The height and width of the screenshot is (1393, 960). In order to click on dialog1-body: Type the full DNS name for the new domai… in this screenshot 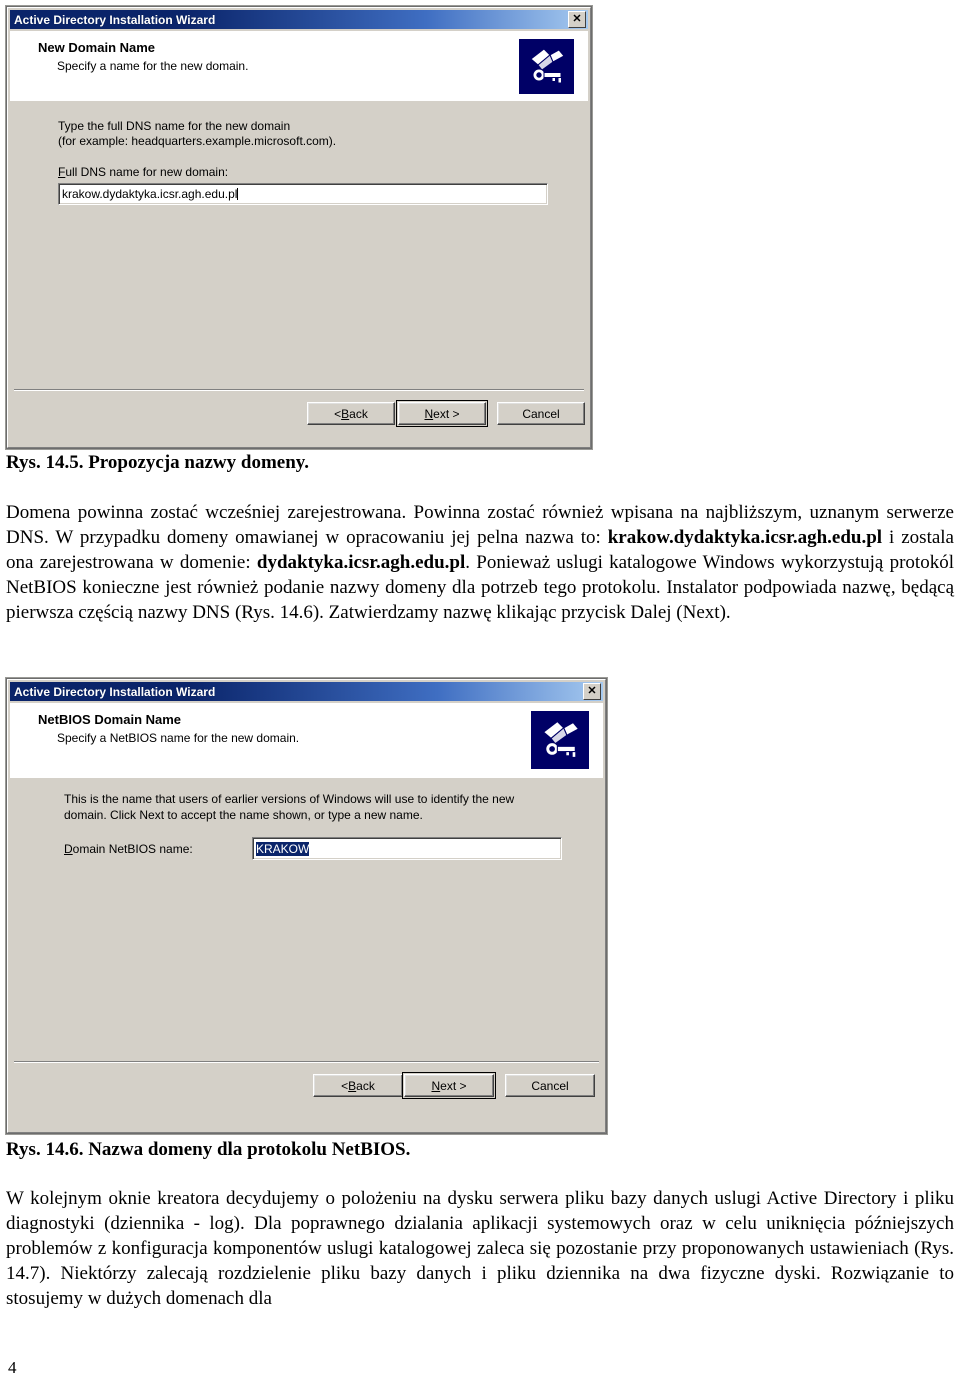, I will do `click(299, 272)`.